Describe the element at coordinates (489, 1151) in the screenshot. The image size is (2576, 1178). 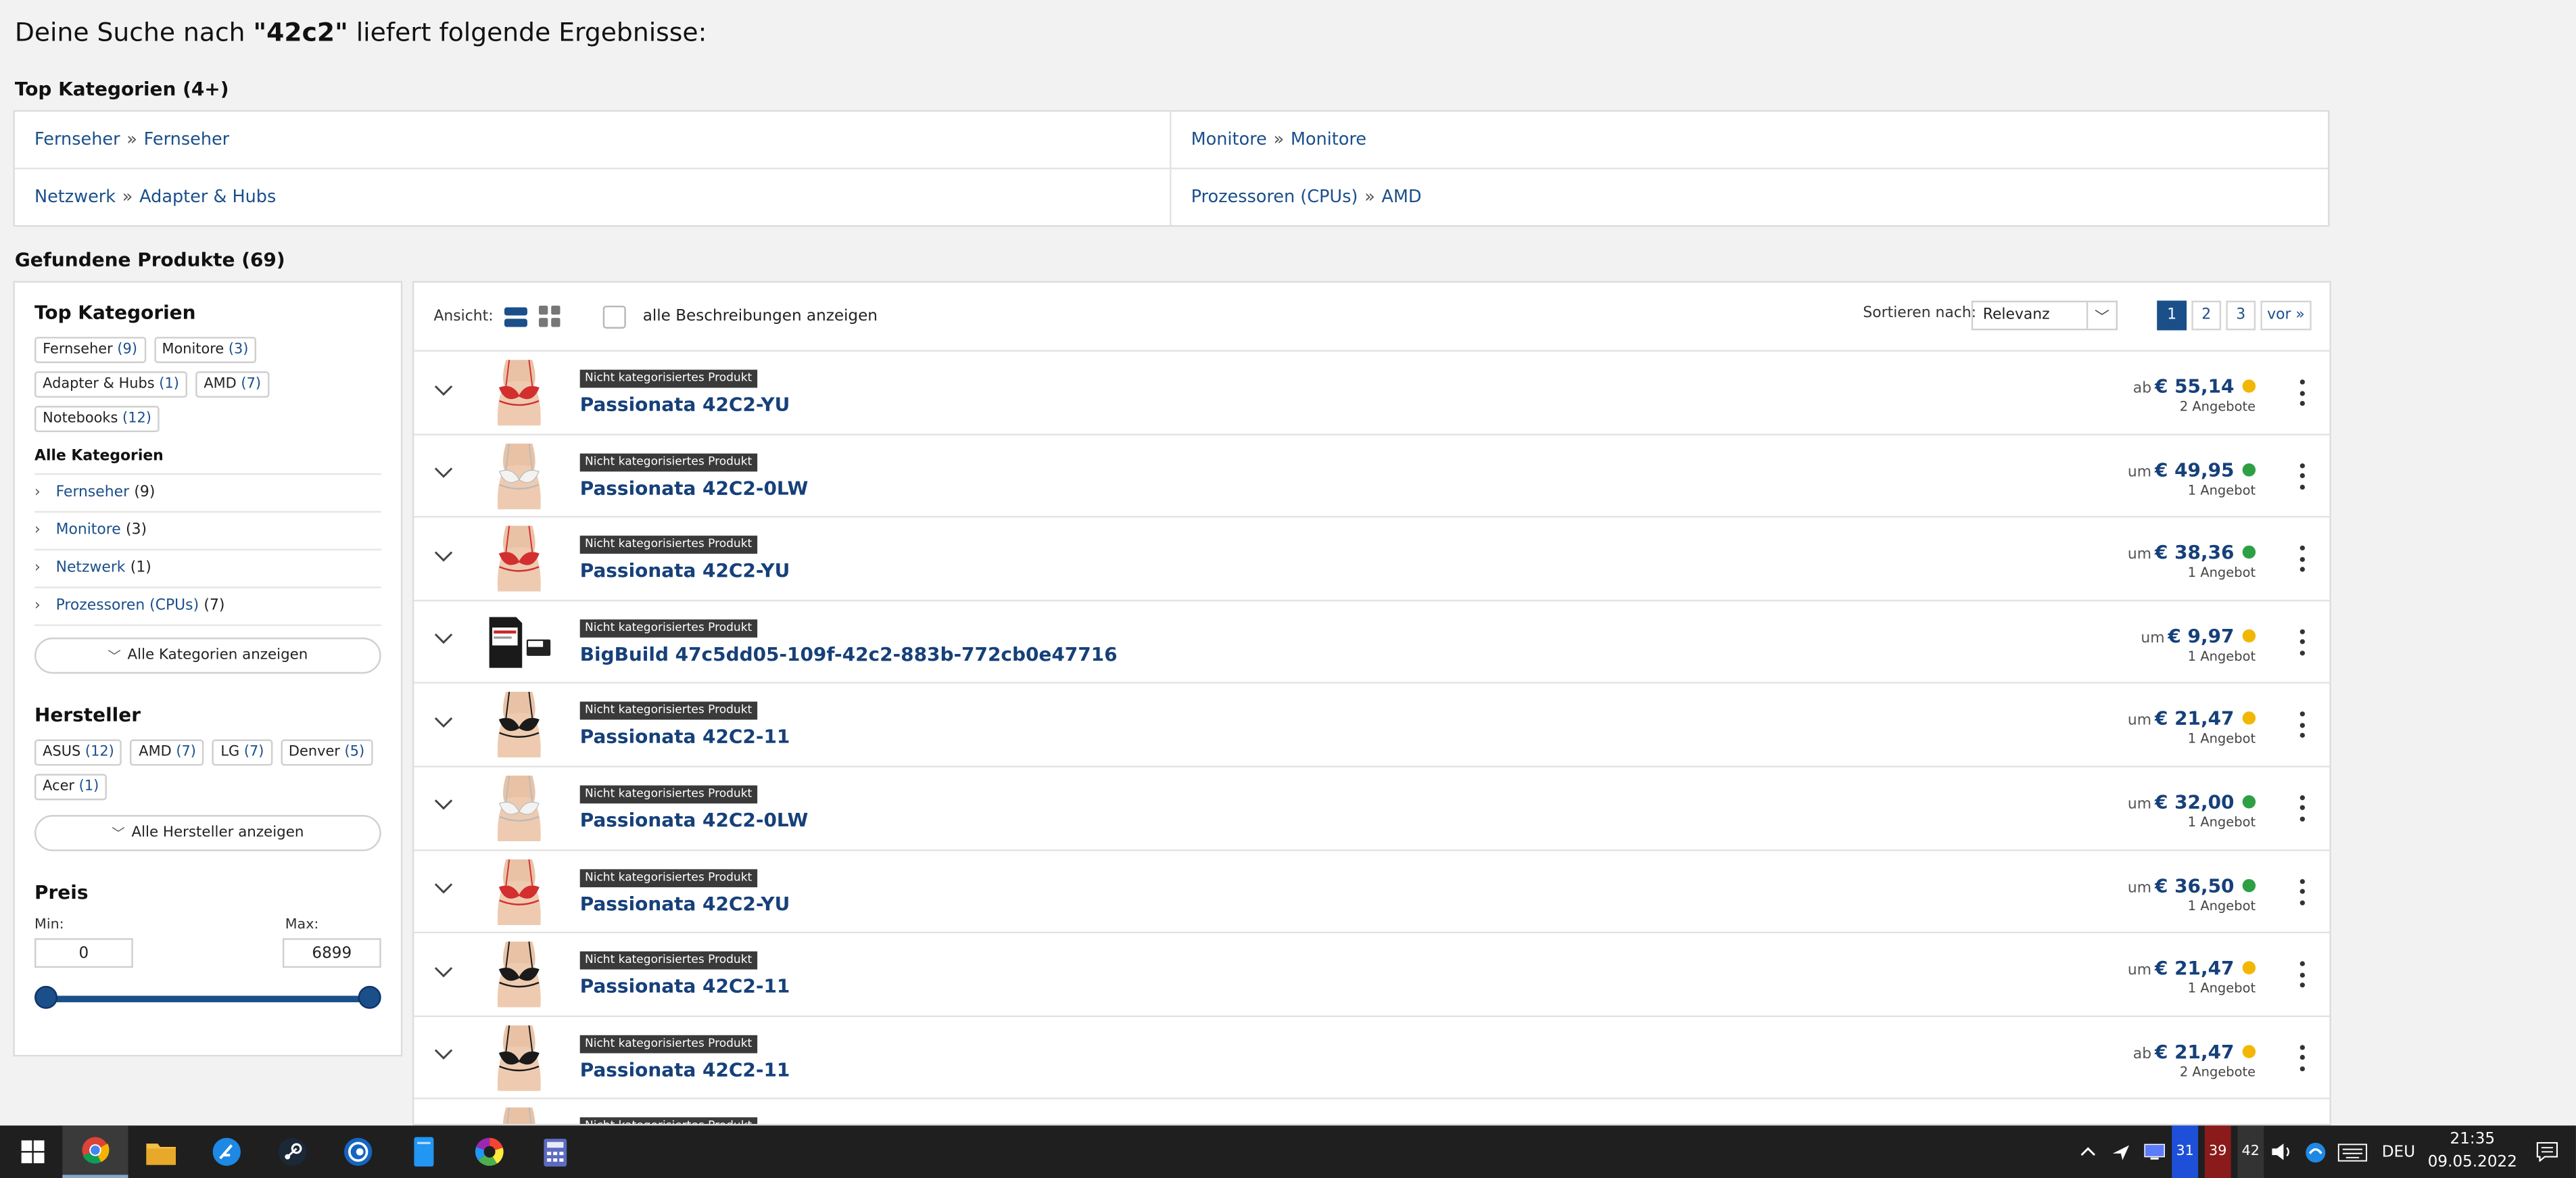
I see `color-wheel-icon` at that location.